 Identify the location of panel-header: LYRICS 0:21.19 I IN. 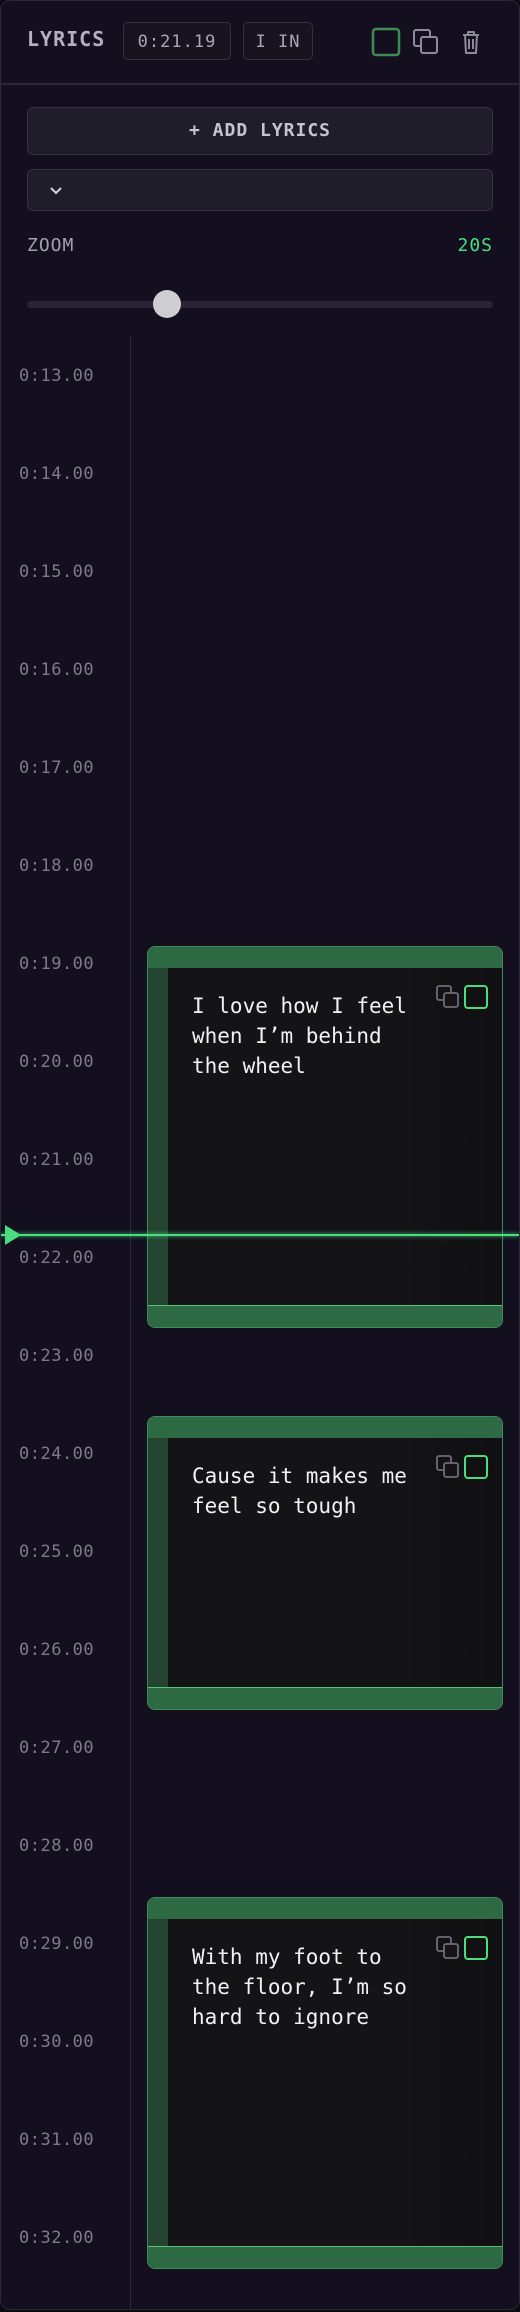
(260, 43).